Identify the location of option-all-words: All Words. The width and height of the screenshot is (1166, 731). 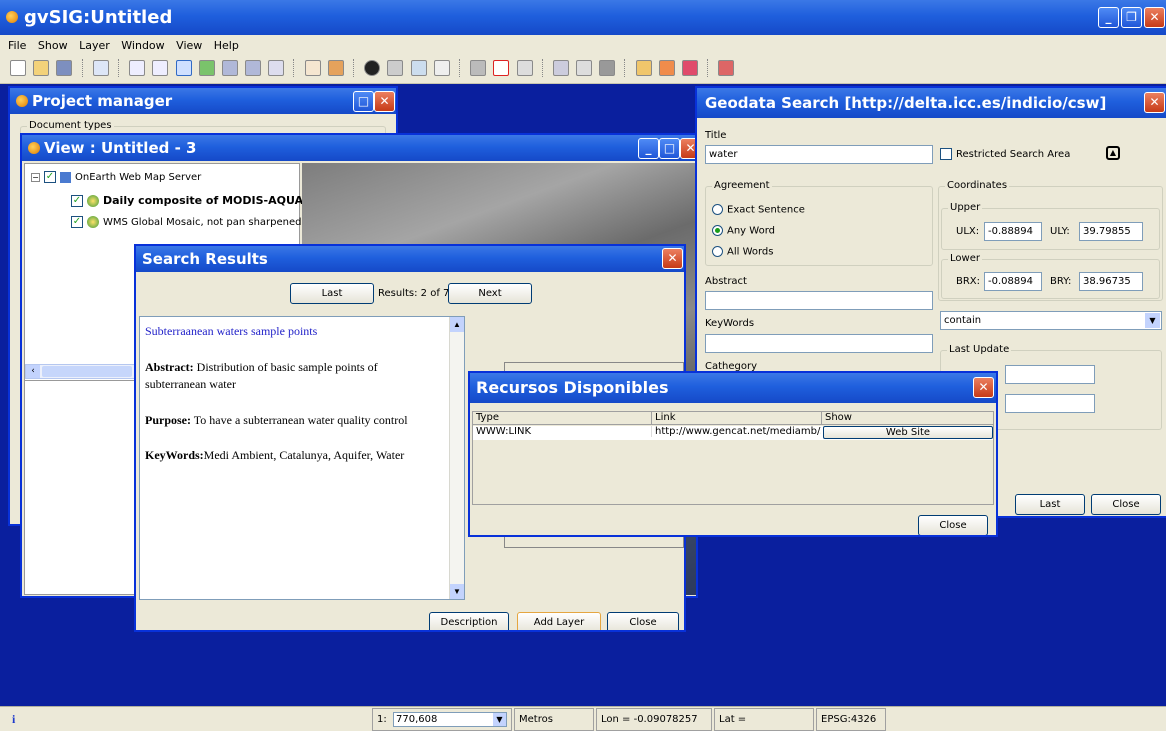
(743, 252).